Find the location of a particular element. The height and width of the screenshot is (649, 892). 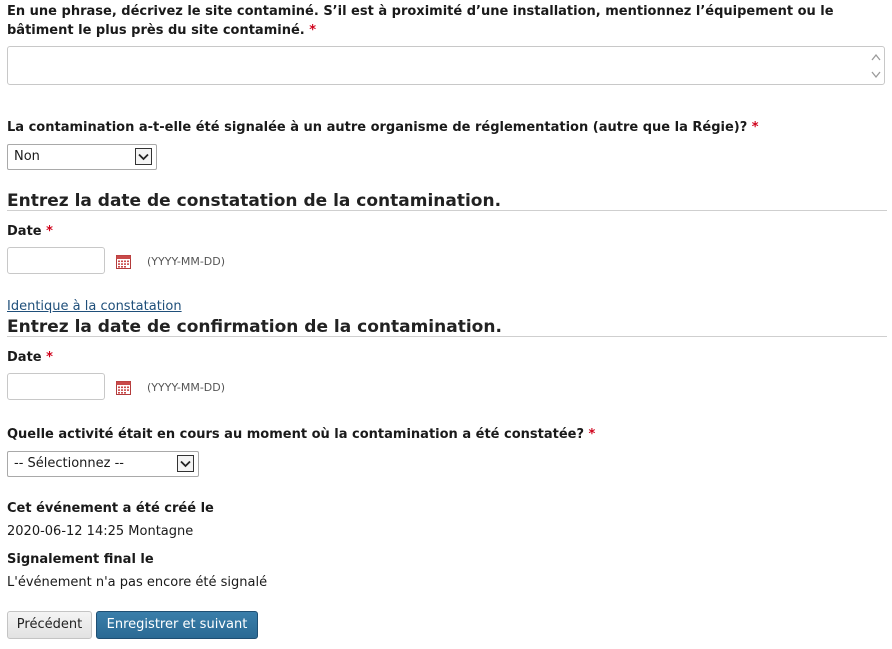

discovery-date-label: Date * is located at coordinates (30, 231).